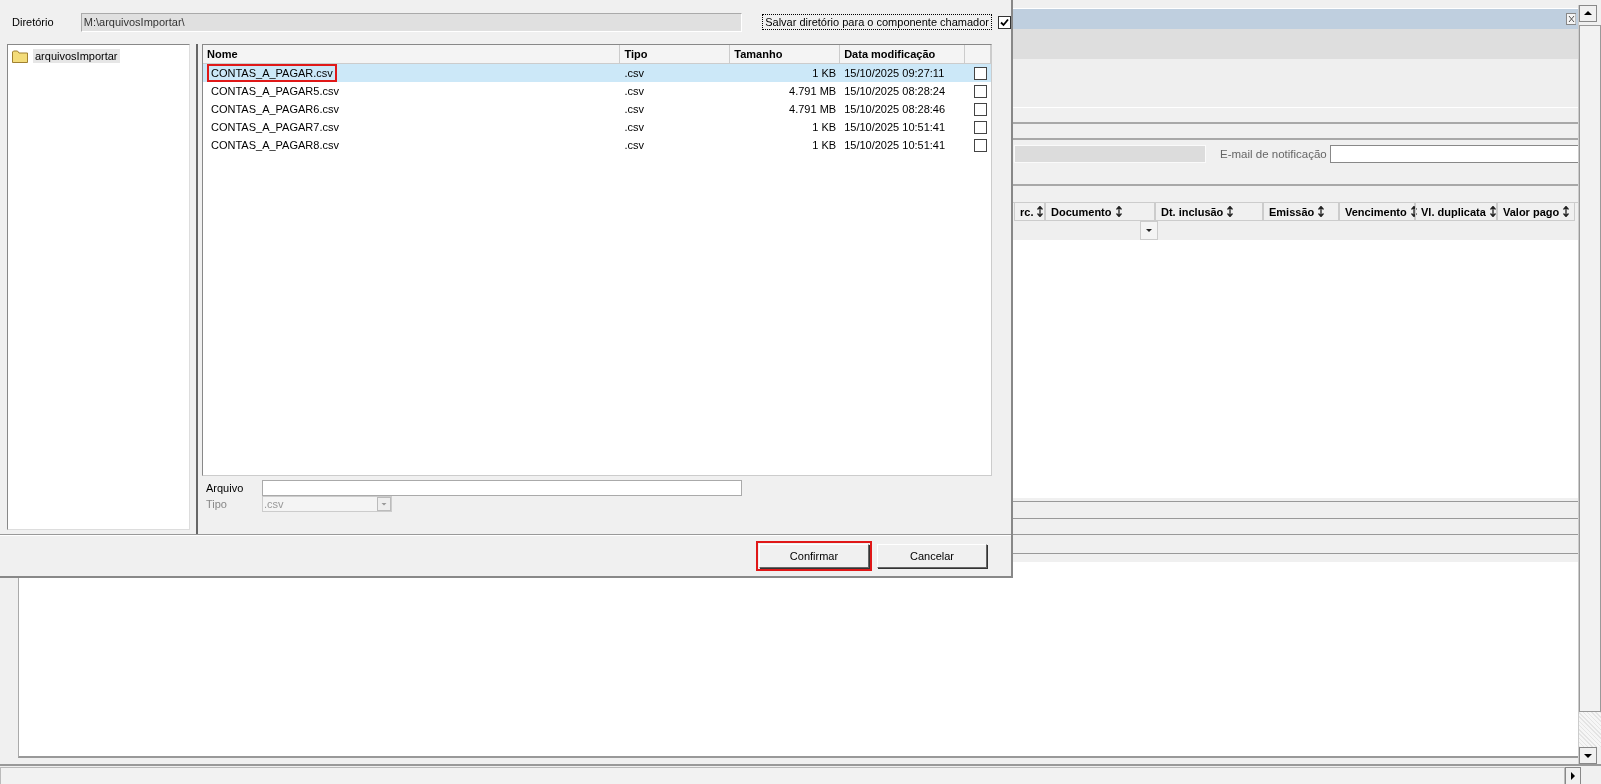 The image size is (1601, 784). Describe the element at coordinates (932, 555) in the screenshot. I see `dialog-button: Cancelar` at that location.